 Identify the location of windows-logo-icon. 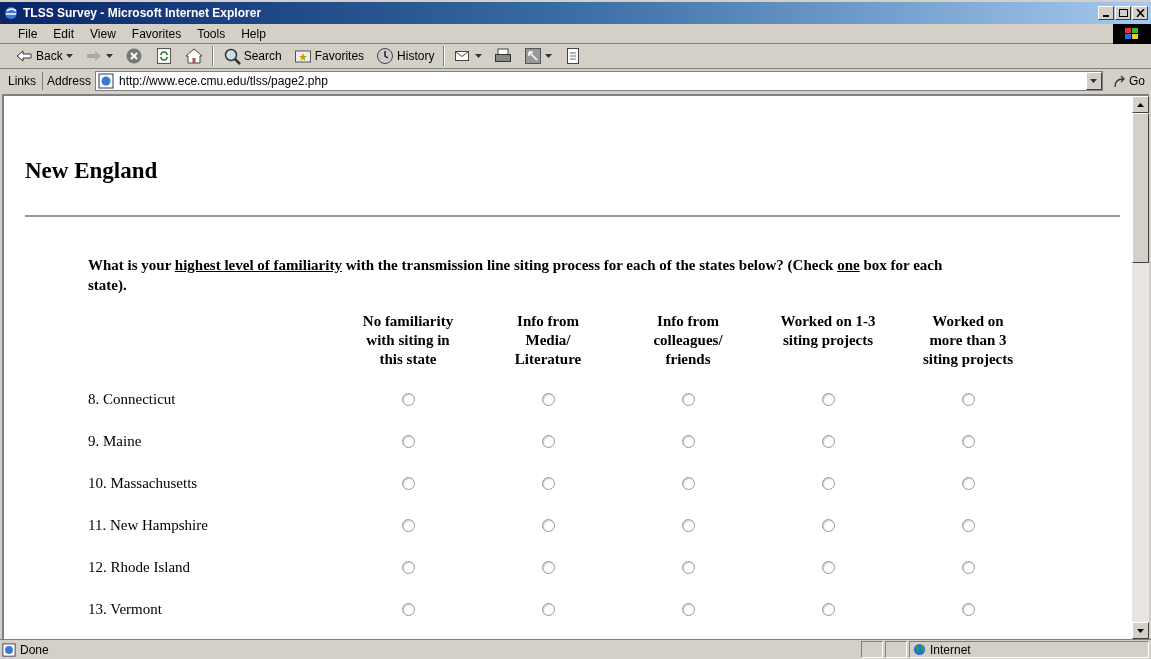
(1132, 33).